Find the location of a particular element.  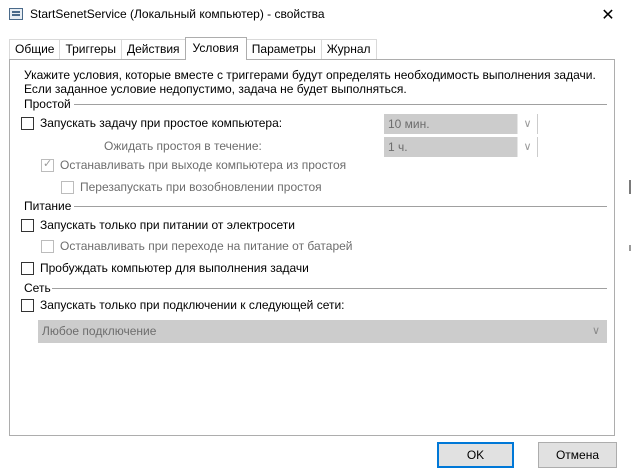

start-on-idle-checkbox is located at coordinates (27, 123).